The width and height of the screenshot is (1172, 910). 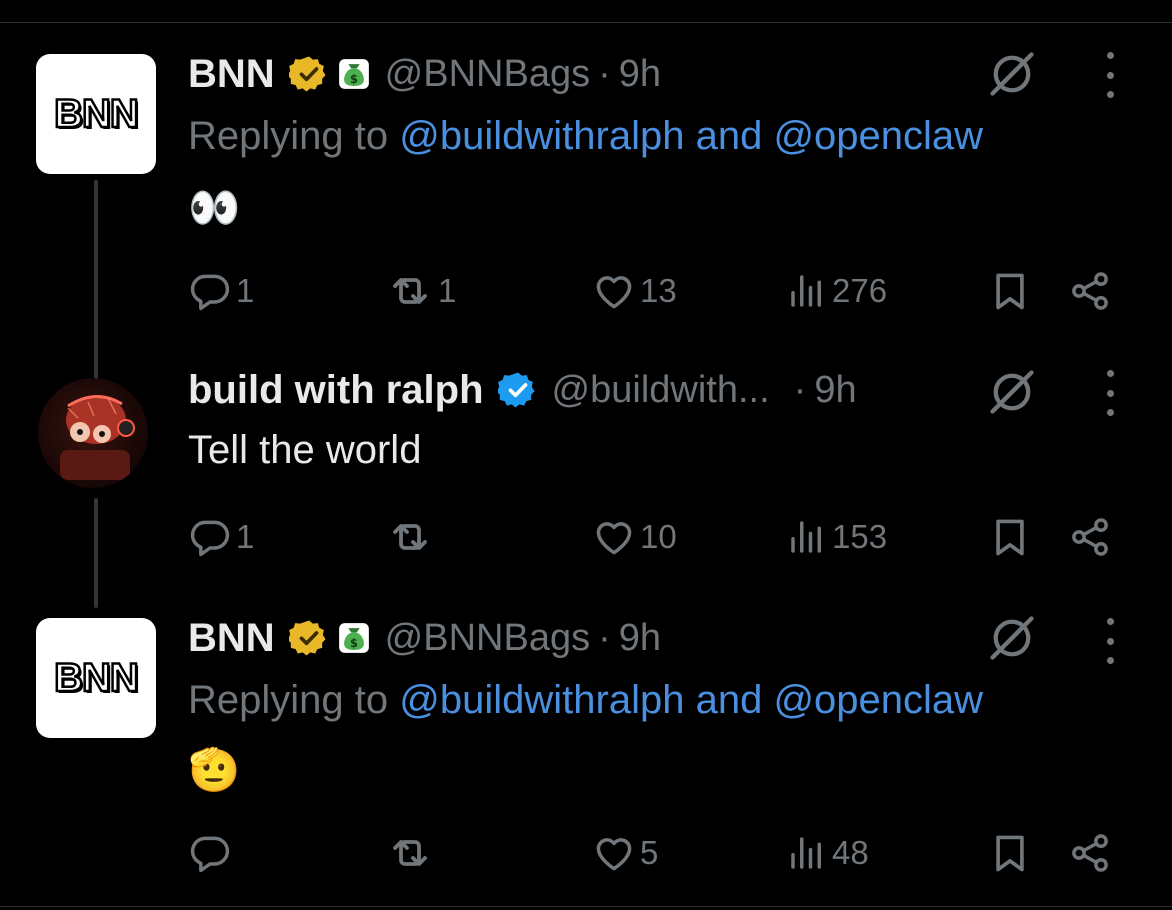 I want to click on author-name: build with ralph, so click(x=336, y=390).